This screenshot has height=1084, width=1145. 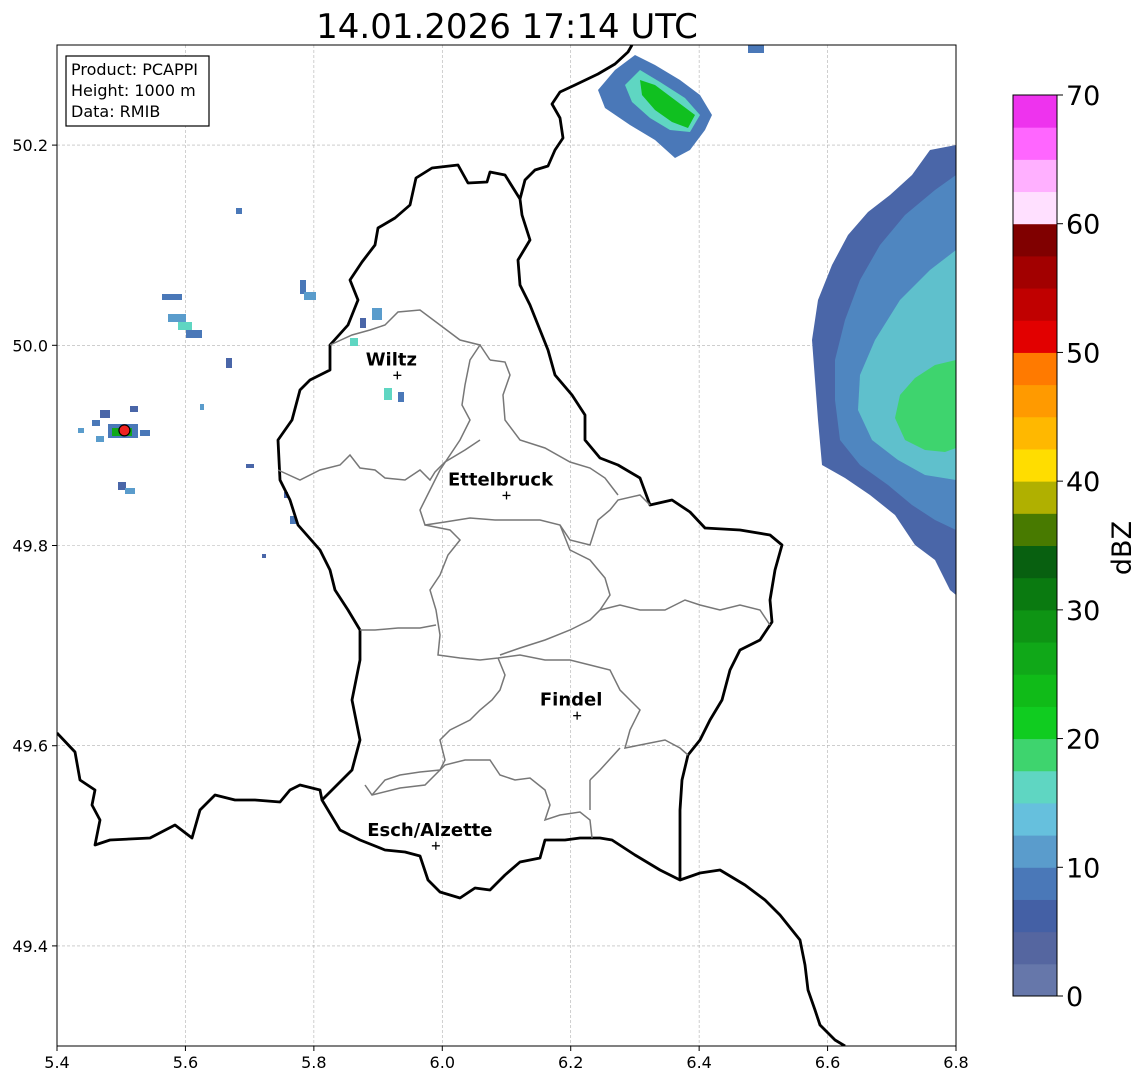 I want to click on y-axis-ticks: 50.2 50.0 49.8 49.6 49.4, so click(x=34, y=546).